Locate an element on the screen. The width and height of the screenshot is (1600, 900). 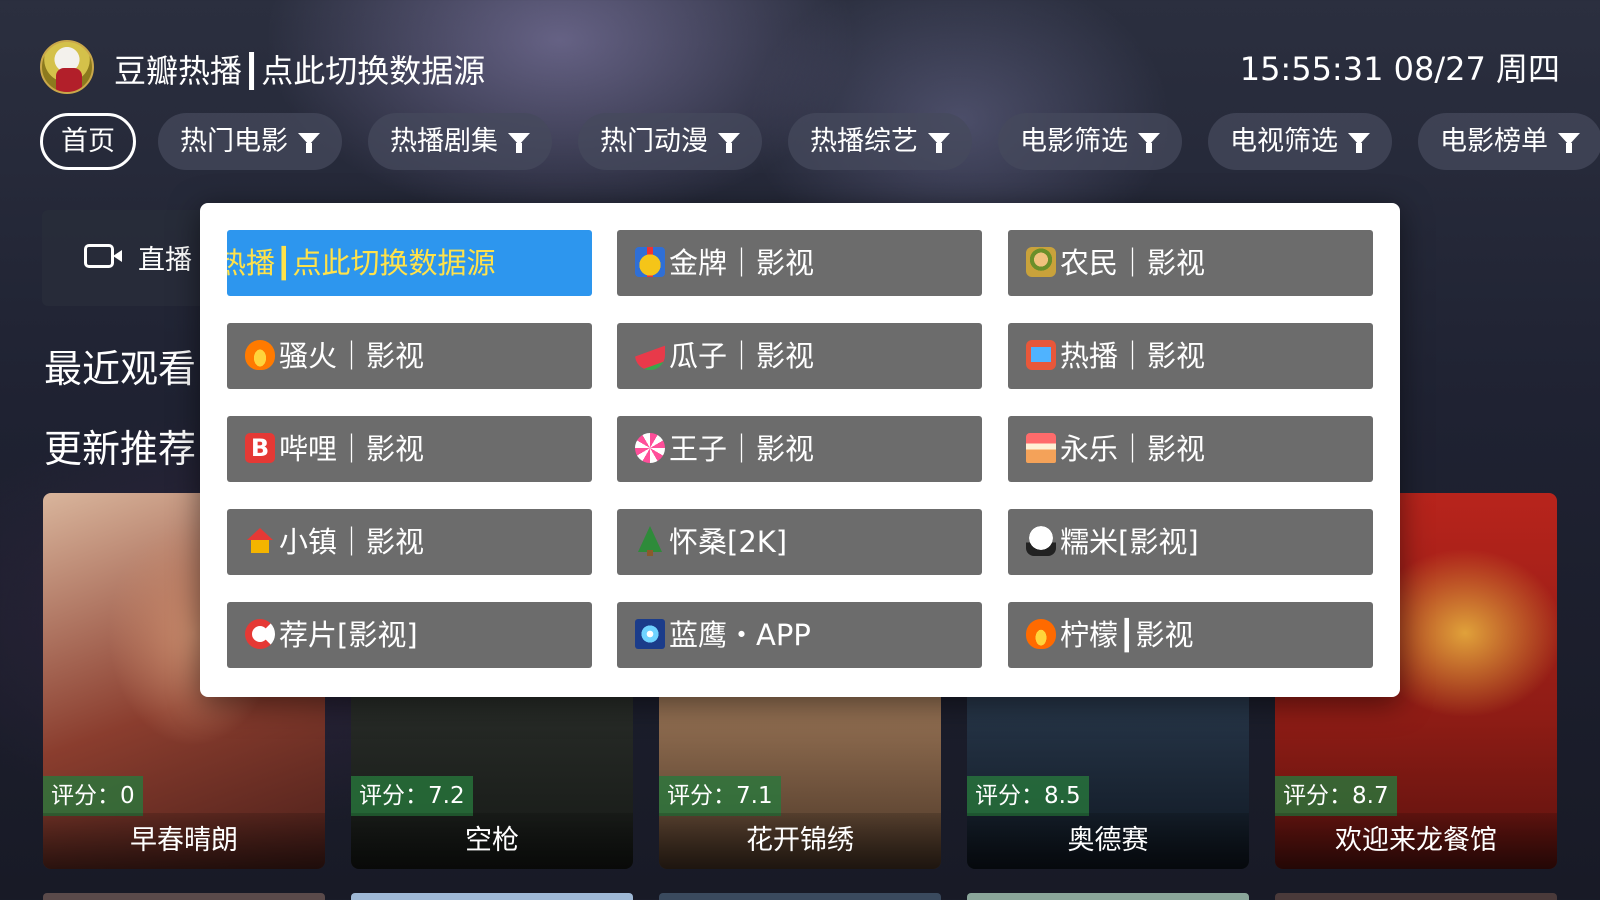
source-label: 永乐｜影视 is located at coordinates (1133, 449).